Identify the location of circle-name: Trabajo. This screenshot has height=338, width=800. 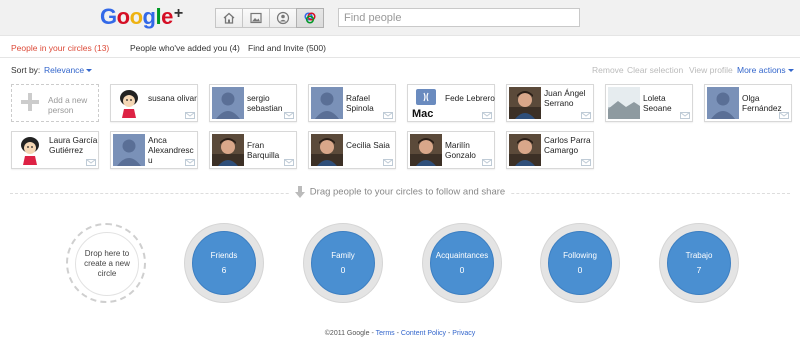
(699, 255).